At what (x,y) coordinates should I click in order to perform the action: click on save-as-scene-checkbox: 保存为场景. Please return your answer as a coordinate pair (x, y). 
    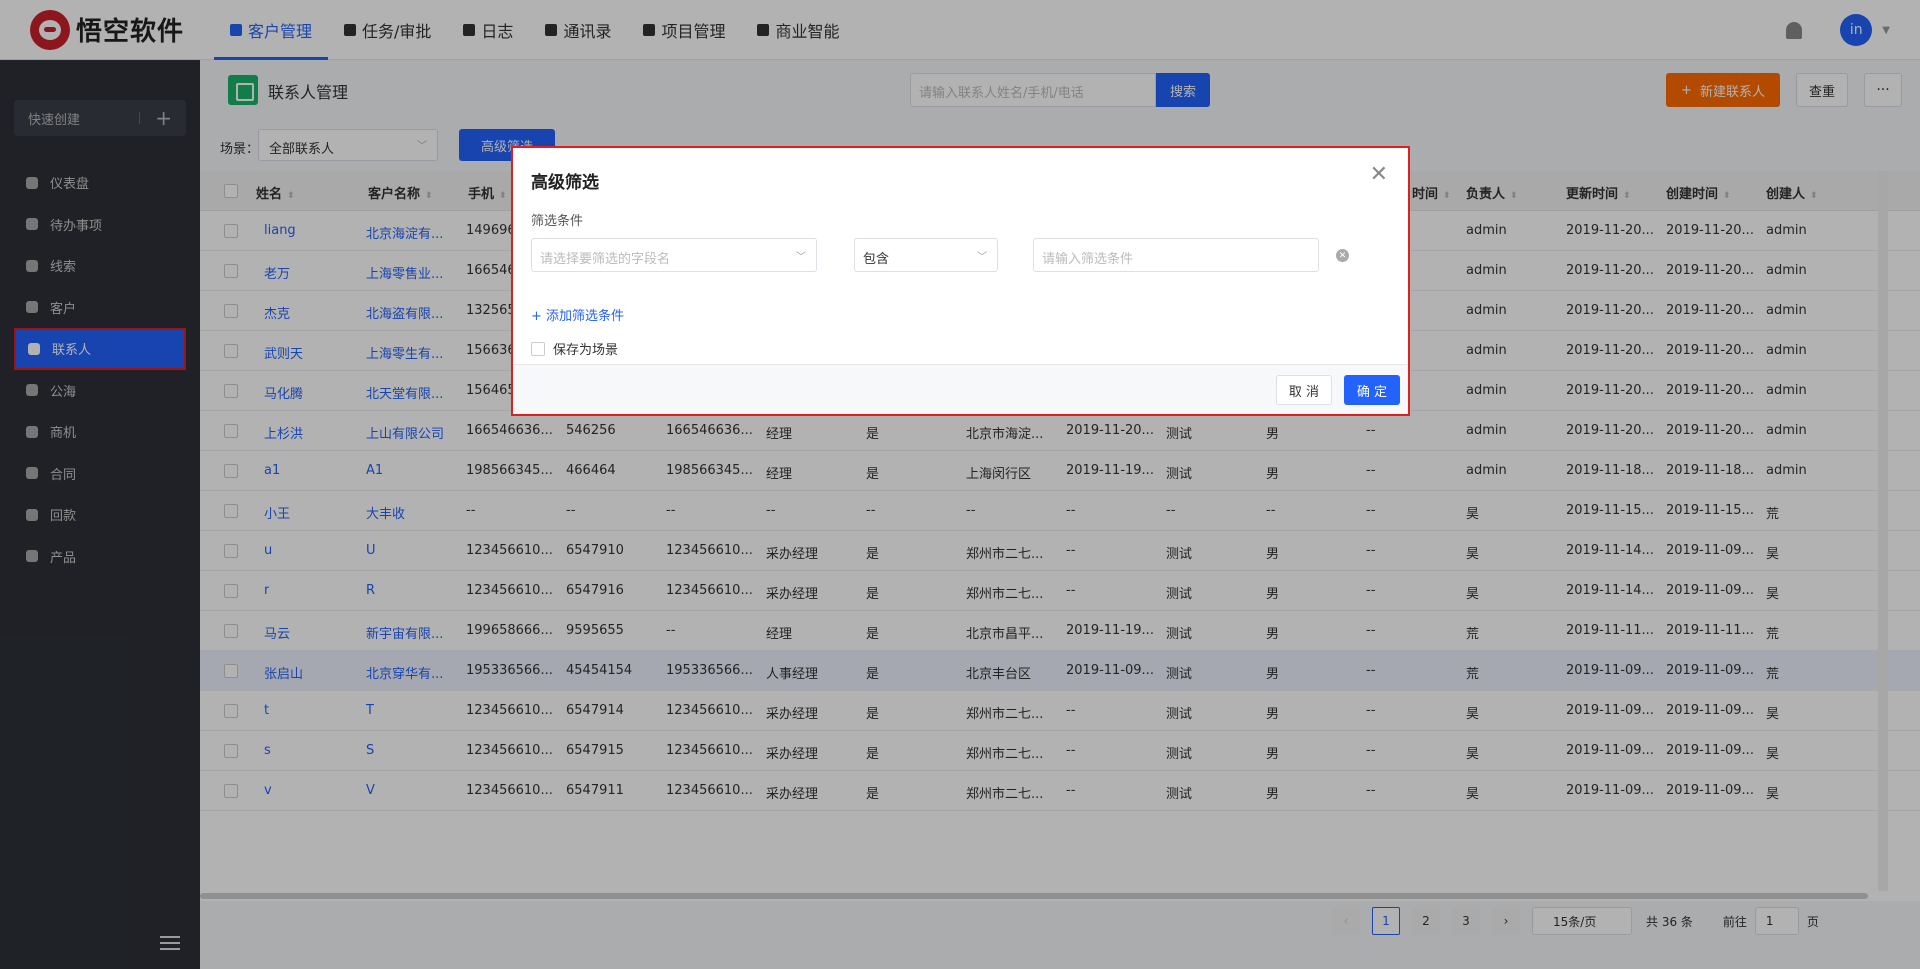
    Looking at the image, I should click on (574, 348).